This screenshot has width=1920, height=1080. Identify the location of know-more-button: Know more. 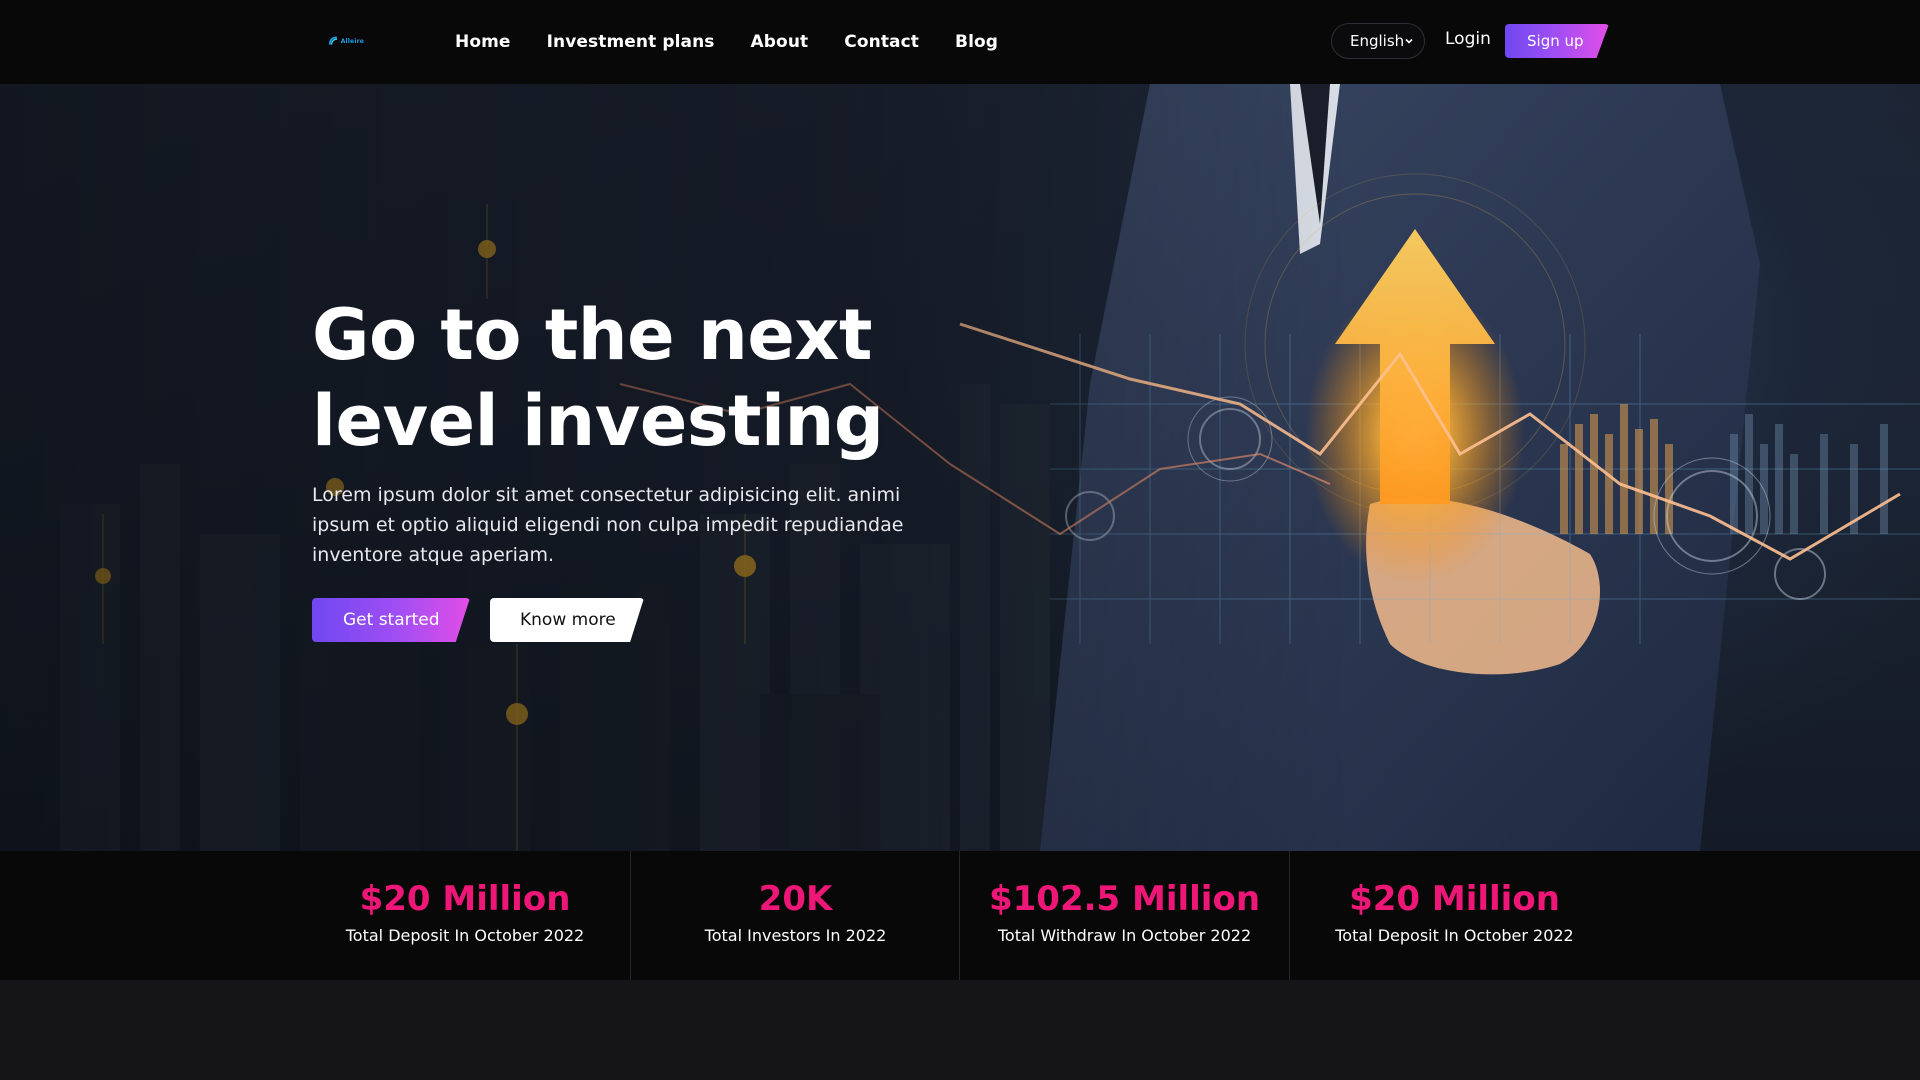
(567, 620).